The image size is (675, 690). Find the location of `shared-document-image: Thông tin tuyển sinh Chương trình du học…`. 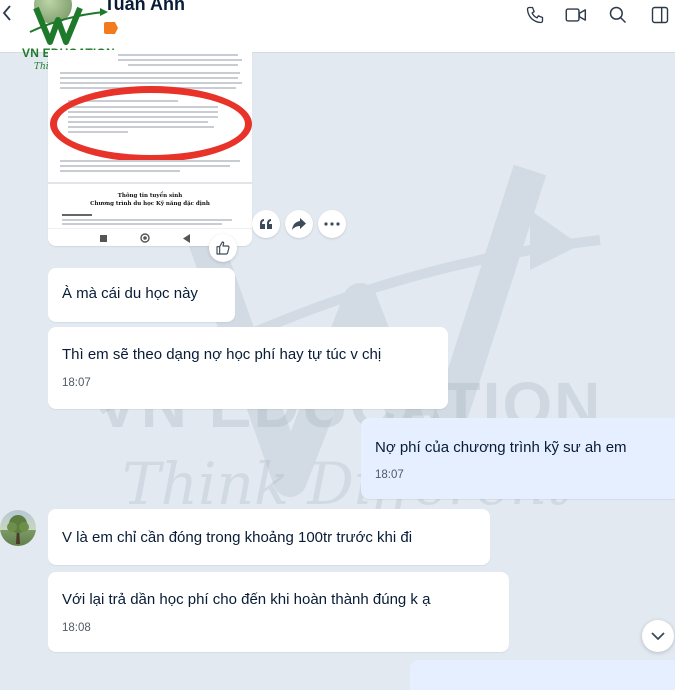

shared-document-image: Thông tin tuyển sinh Chương trình du học… is located at coordinates (150, 148).